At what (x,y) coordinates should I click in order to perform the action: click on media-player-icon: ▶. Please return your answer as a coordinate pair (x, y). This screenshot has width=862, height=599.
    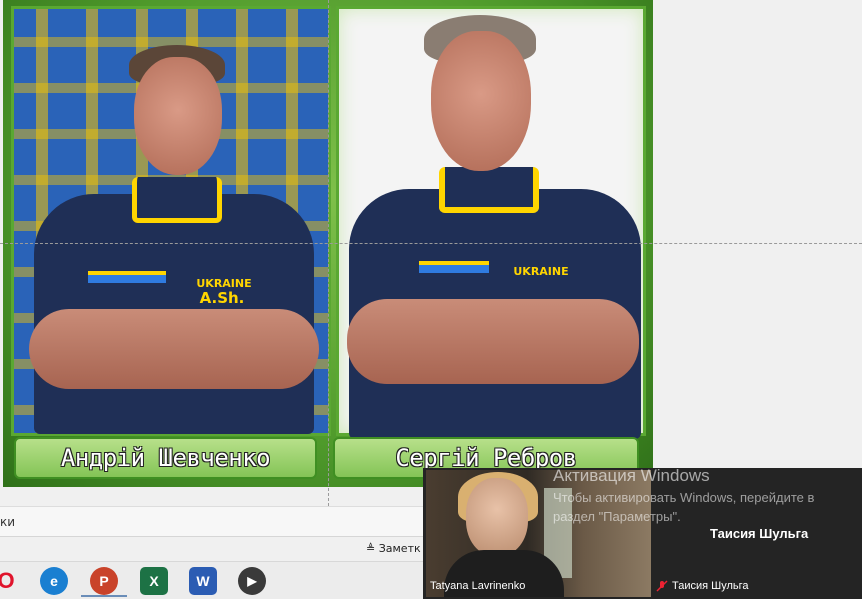
    Looking at the image, I should click on (252, 581).